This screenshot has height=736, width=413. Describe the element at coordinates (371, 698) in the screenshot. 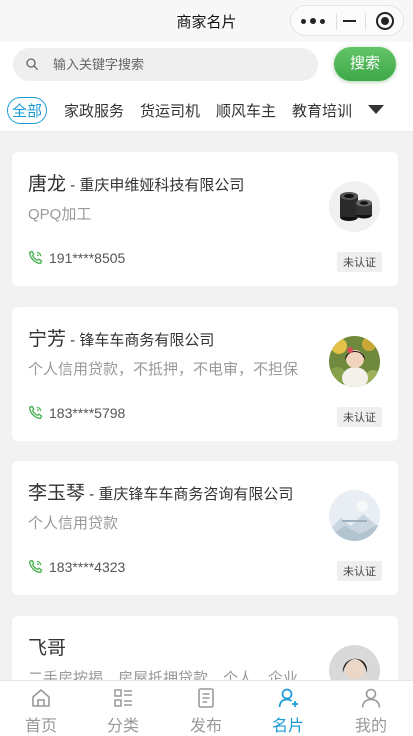

I see `user-icon` at that location.